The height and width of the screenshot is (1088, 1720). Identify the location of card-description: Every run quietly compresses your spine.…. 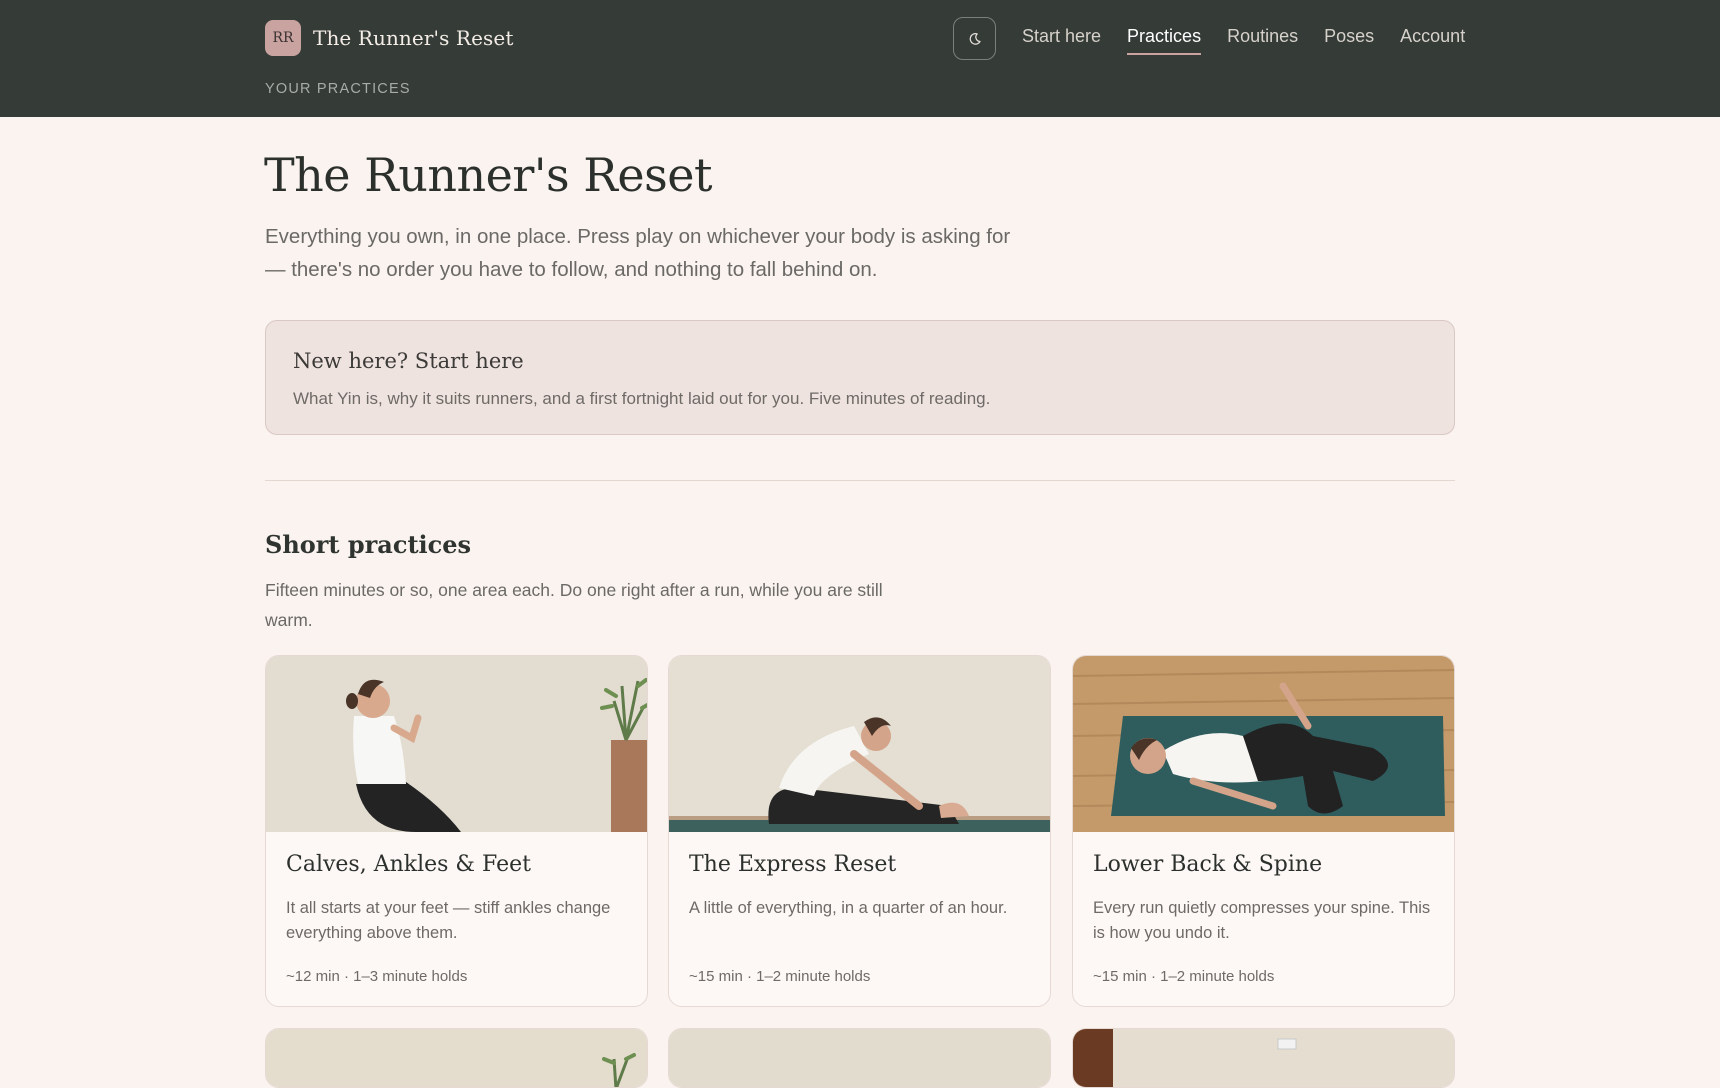
(1262, 920).